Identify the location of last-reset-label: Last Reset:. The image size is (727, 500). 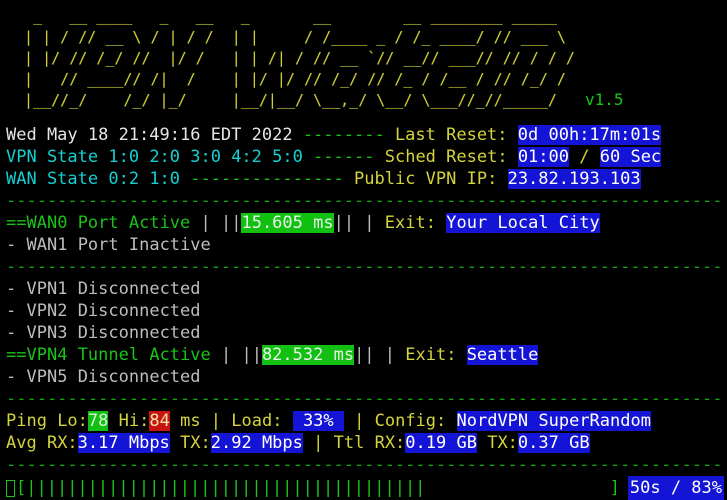
(451, 135).